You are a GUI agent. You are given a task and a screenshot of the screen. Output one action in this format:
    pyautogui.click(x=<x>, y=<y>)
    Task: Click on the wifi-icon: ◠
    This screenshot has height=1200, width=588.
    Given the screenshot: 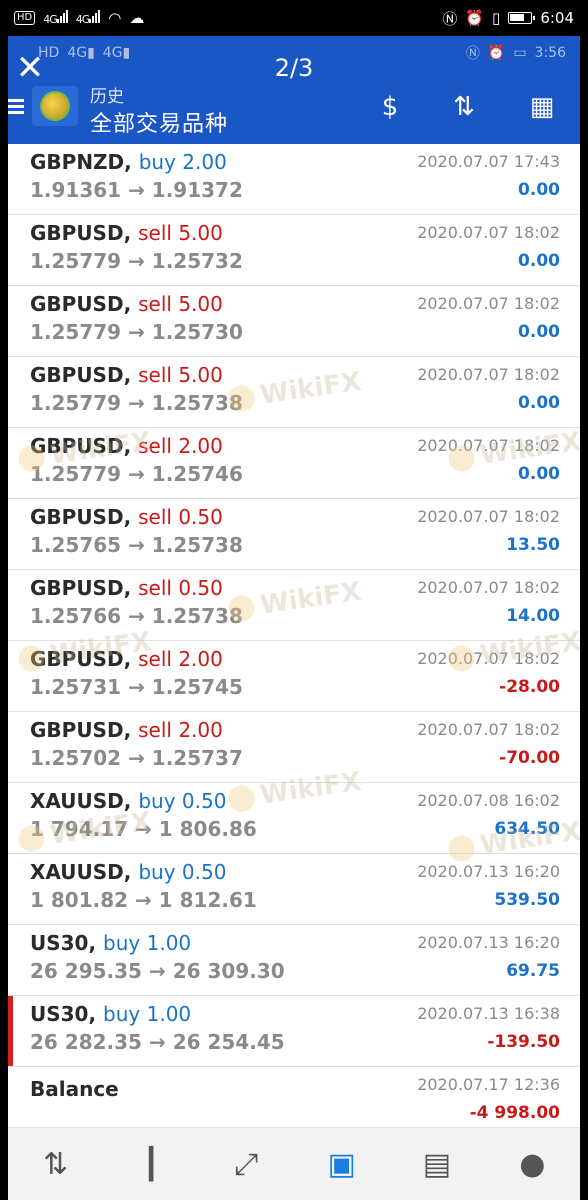 What is the action you would take?
    pyautogui.click(x=115, y=18)
    